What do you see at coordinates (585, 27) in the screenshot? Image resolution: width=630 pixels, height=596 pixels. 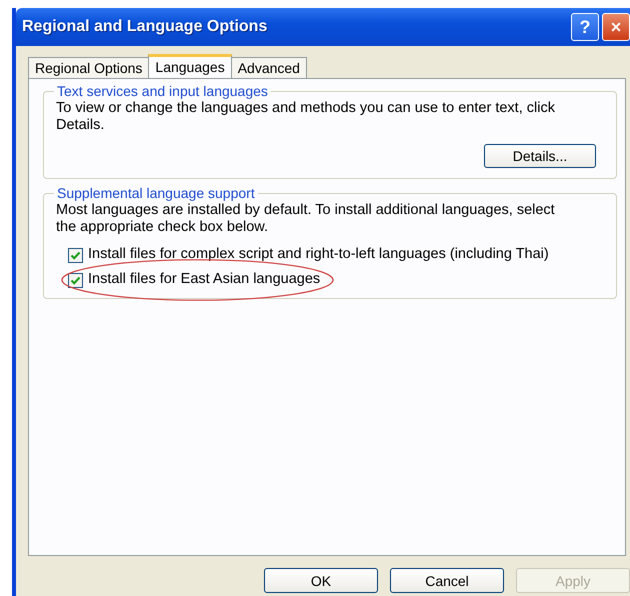 I see `help-button: ?` at bounding box center [585, 27].